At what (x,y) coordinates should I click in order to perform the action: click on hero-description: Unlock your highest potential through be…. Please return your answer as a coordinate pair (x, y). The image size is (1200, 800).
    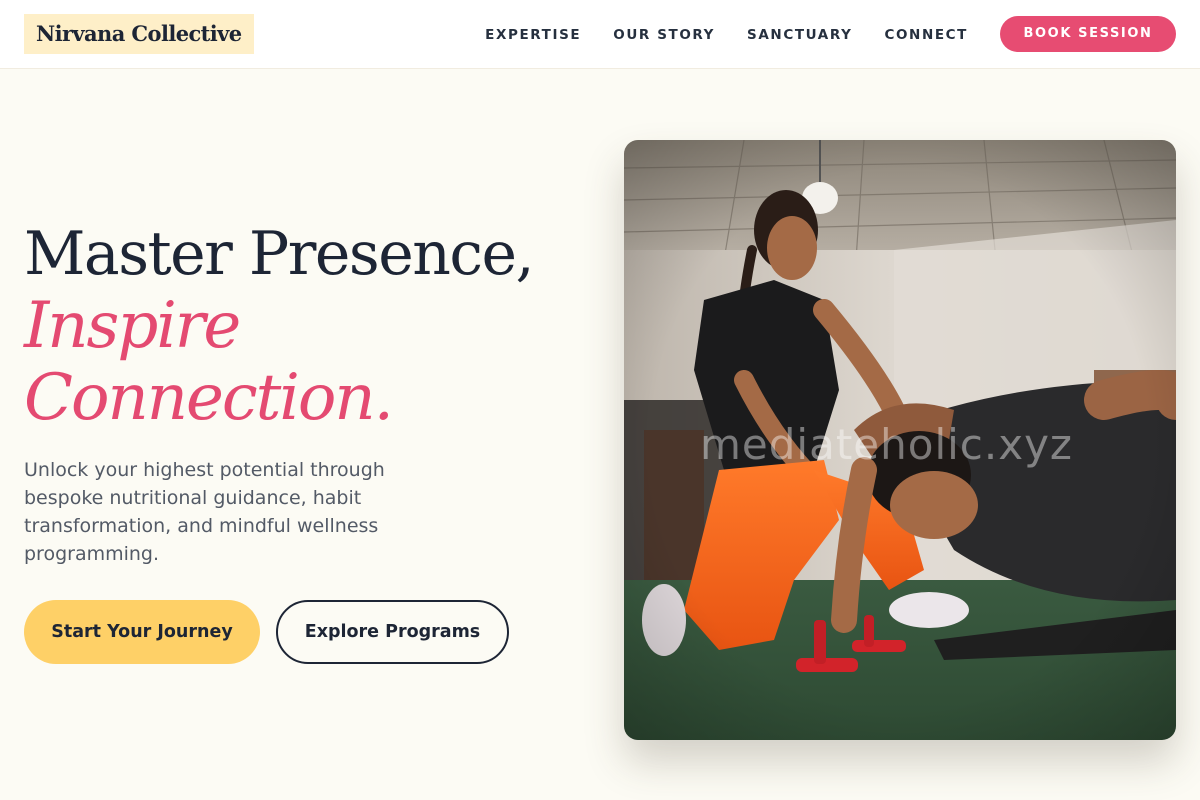
    Looking at the image, I should click on (204, 512).